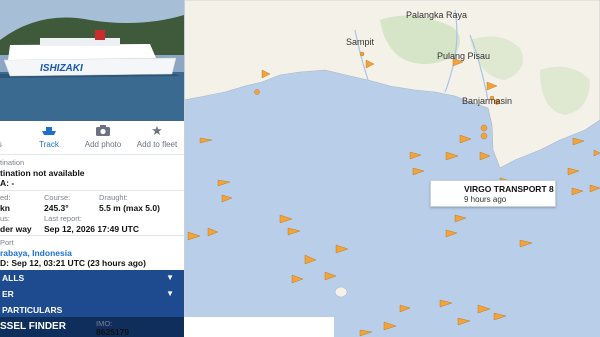 The image size is (600, 337). I want to click on ship-icon, so click(49, 131).